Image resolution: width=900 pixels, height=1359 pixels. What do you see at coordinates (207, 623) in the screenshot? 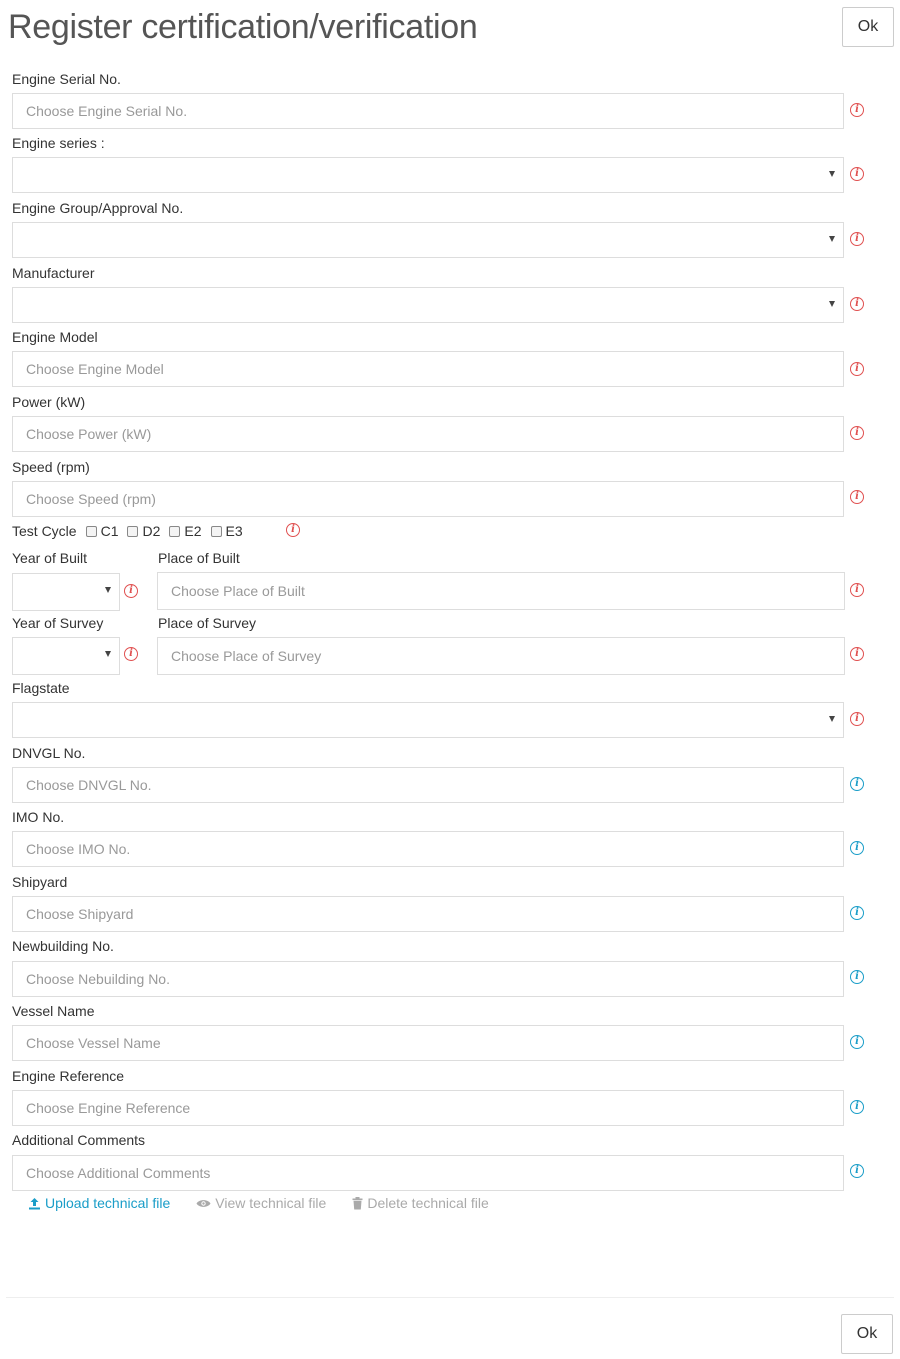
I see `place-survey-label: Place of Survey` at bounding box center [207, 623].